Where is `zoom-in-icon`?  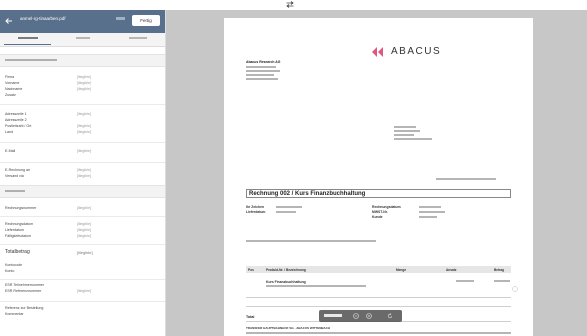 zoom-in-icon is located at coordinates (369, 316).